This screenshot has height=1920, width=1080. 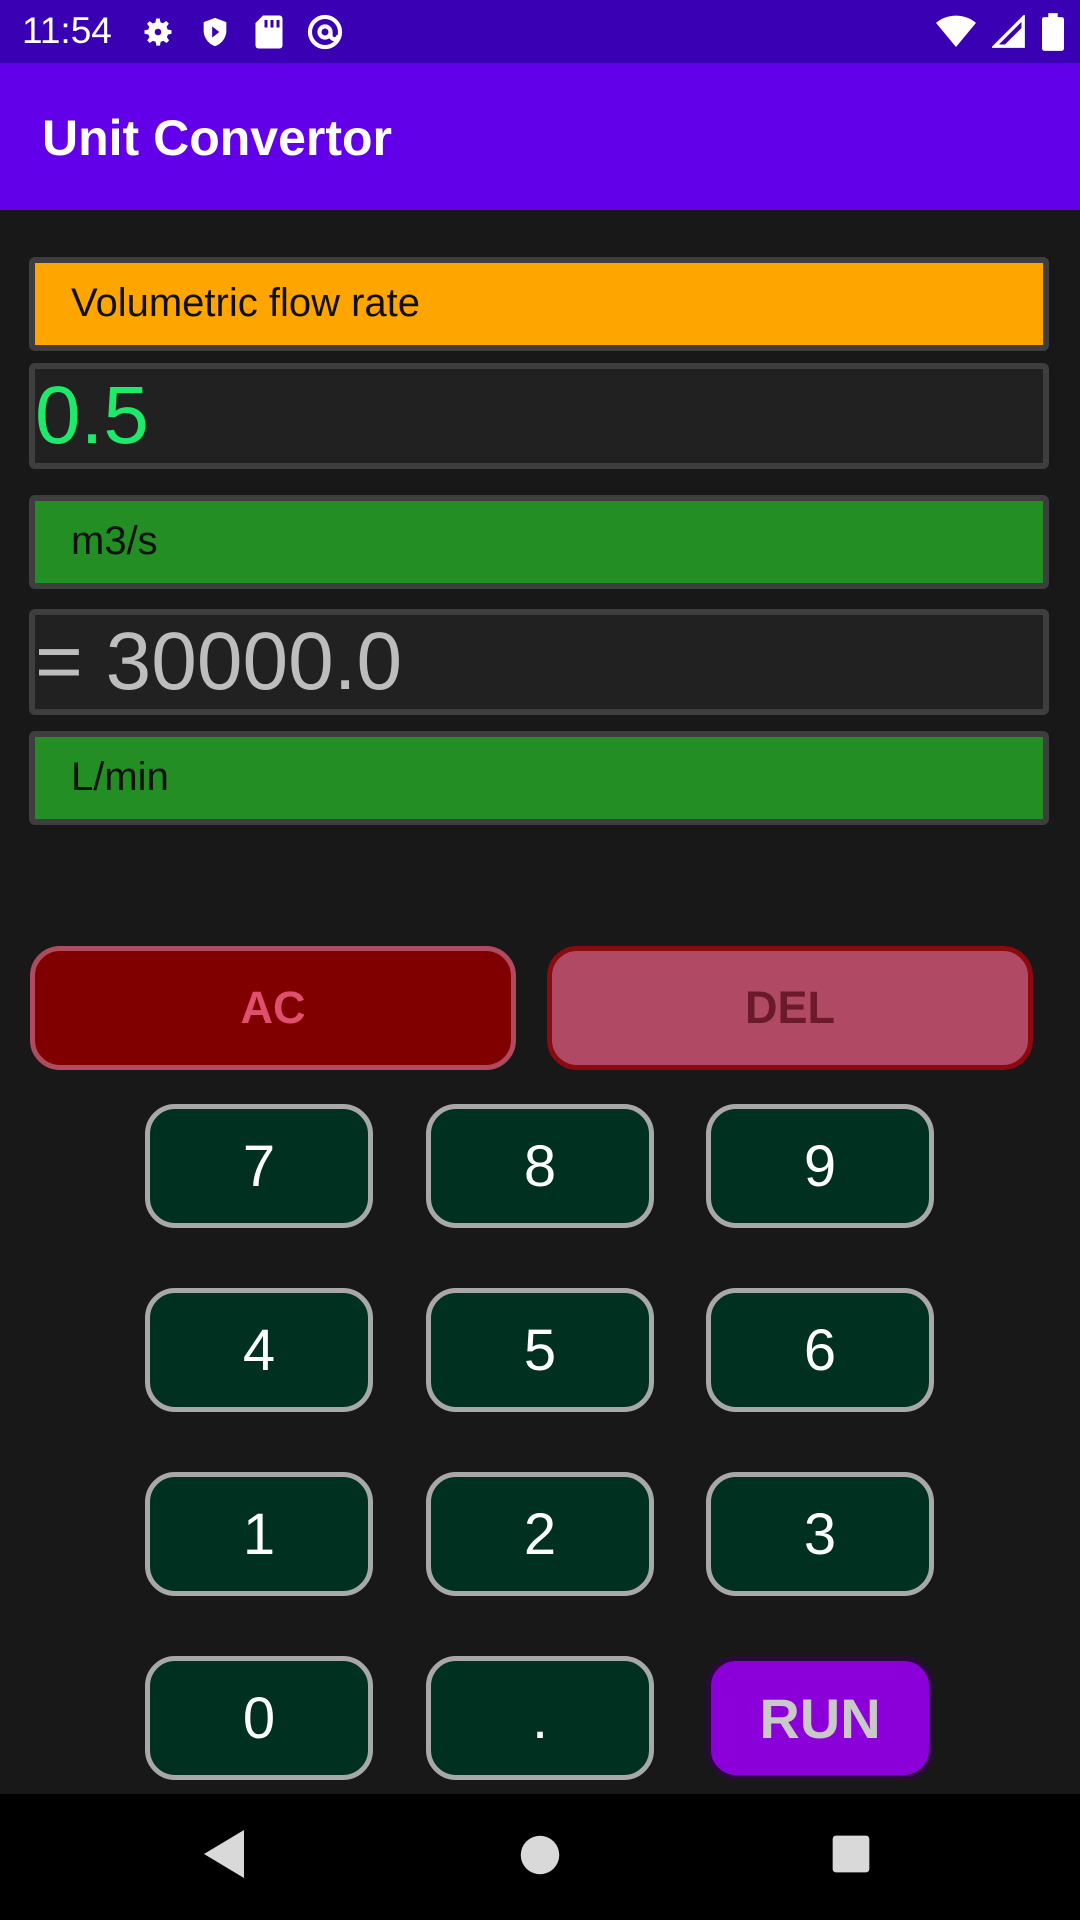 I want to click on status-bar: 11:54, so click(x=540, y=31).